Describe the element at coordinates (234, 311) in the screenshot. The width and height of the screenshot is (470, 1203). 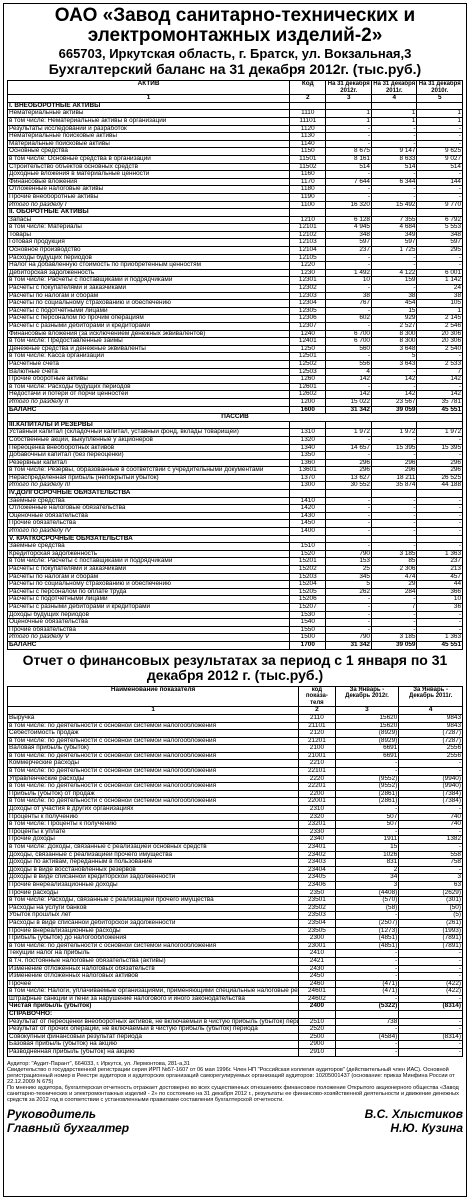
I see `balance-row: Расчеты с подотчетными лицами 12305-15 1` at that location.